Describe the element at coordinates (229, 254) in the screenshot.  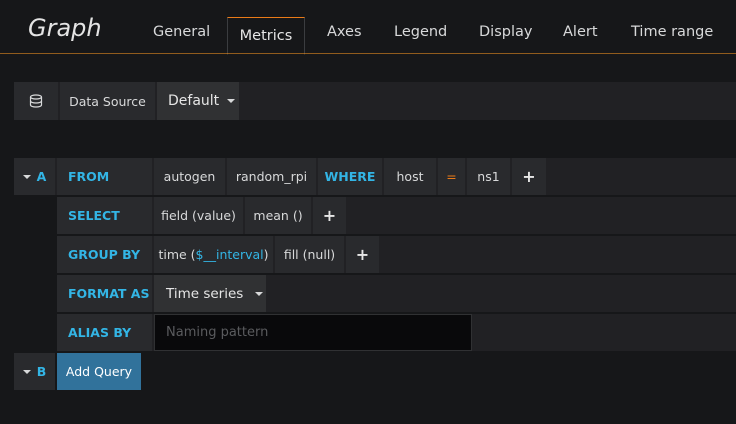
I see `interval-variable: $__interval` at that location.